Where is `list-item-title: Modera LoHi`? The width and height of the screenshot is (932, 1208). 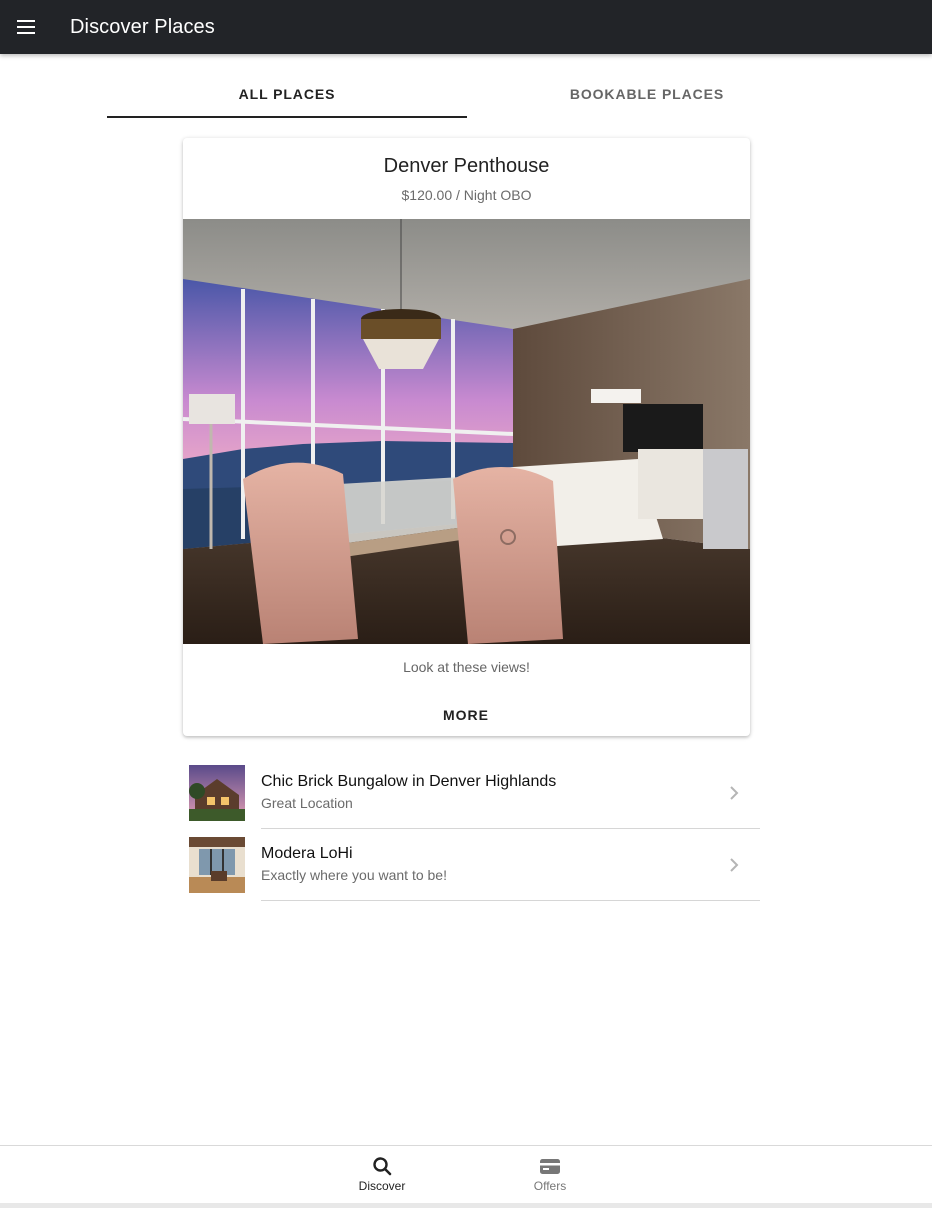
list-item-title: Modera LoHi is located at coordinates (307, 853).